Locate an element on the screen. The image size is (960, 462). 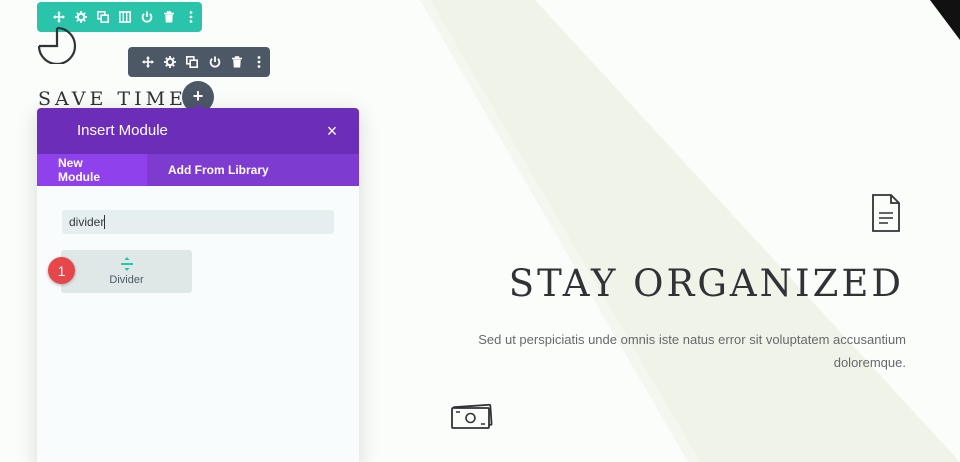
settings-icon is located at coordinates (170, 62).